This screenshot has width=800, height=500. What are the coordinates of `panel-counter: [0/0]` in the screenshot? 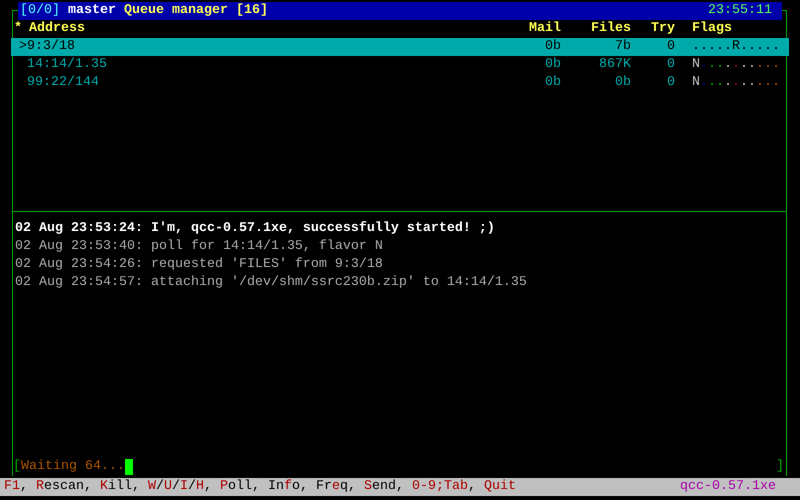 It's located at (40, 11).